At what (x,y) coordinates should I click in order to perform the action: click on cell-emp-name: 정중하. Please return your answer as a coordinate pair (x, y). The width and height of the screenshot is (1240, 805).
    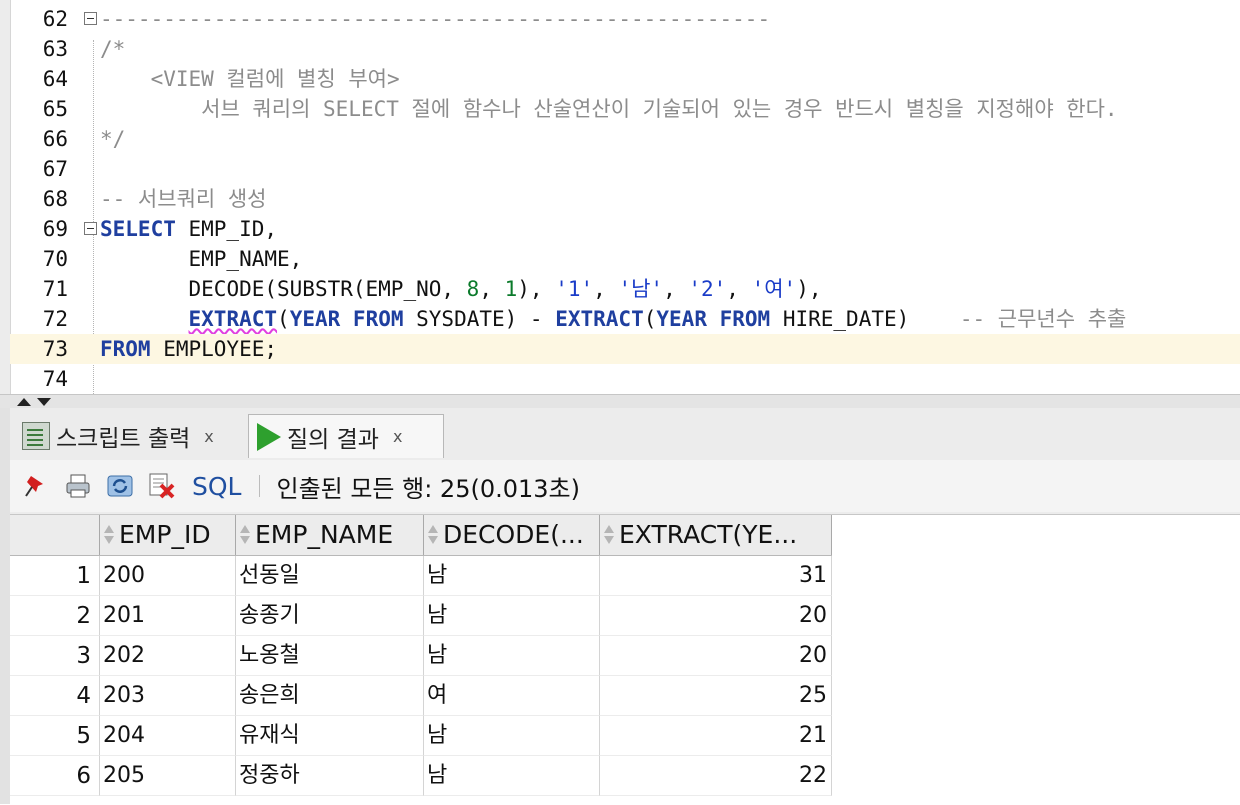
    Looking at the image, I should click on (330, 776).